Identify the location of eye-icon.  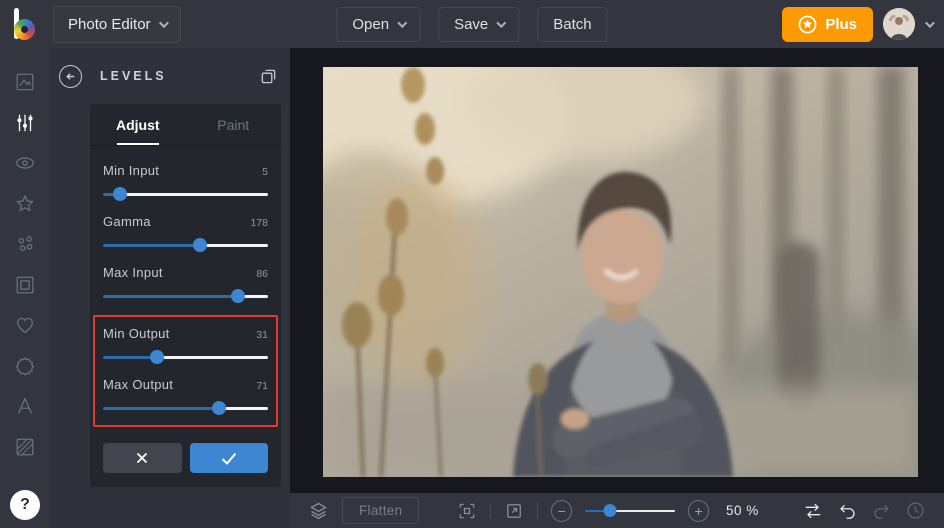
(25, 163).